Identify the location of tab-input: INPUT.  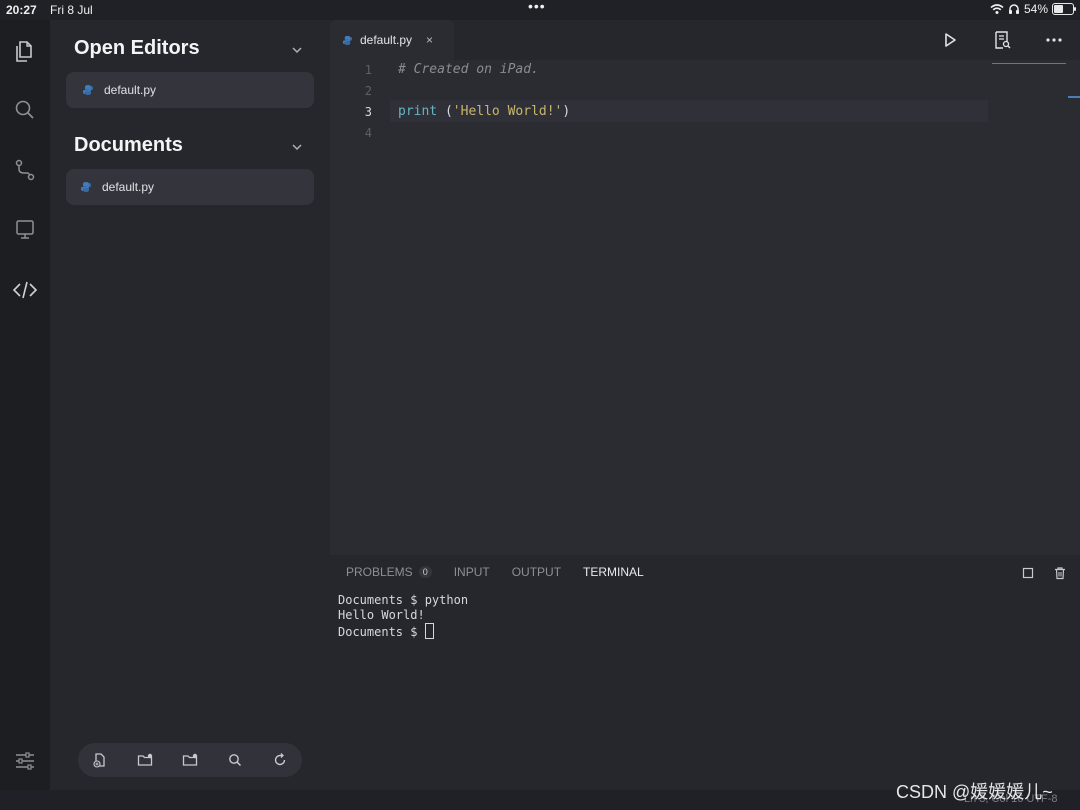
(472, 572).